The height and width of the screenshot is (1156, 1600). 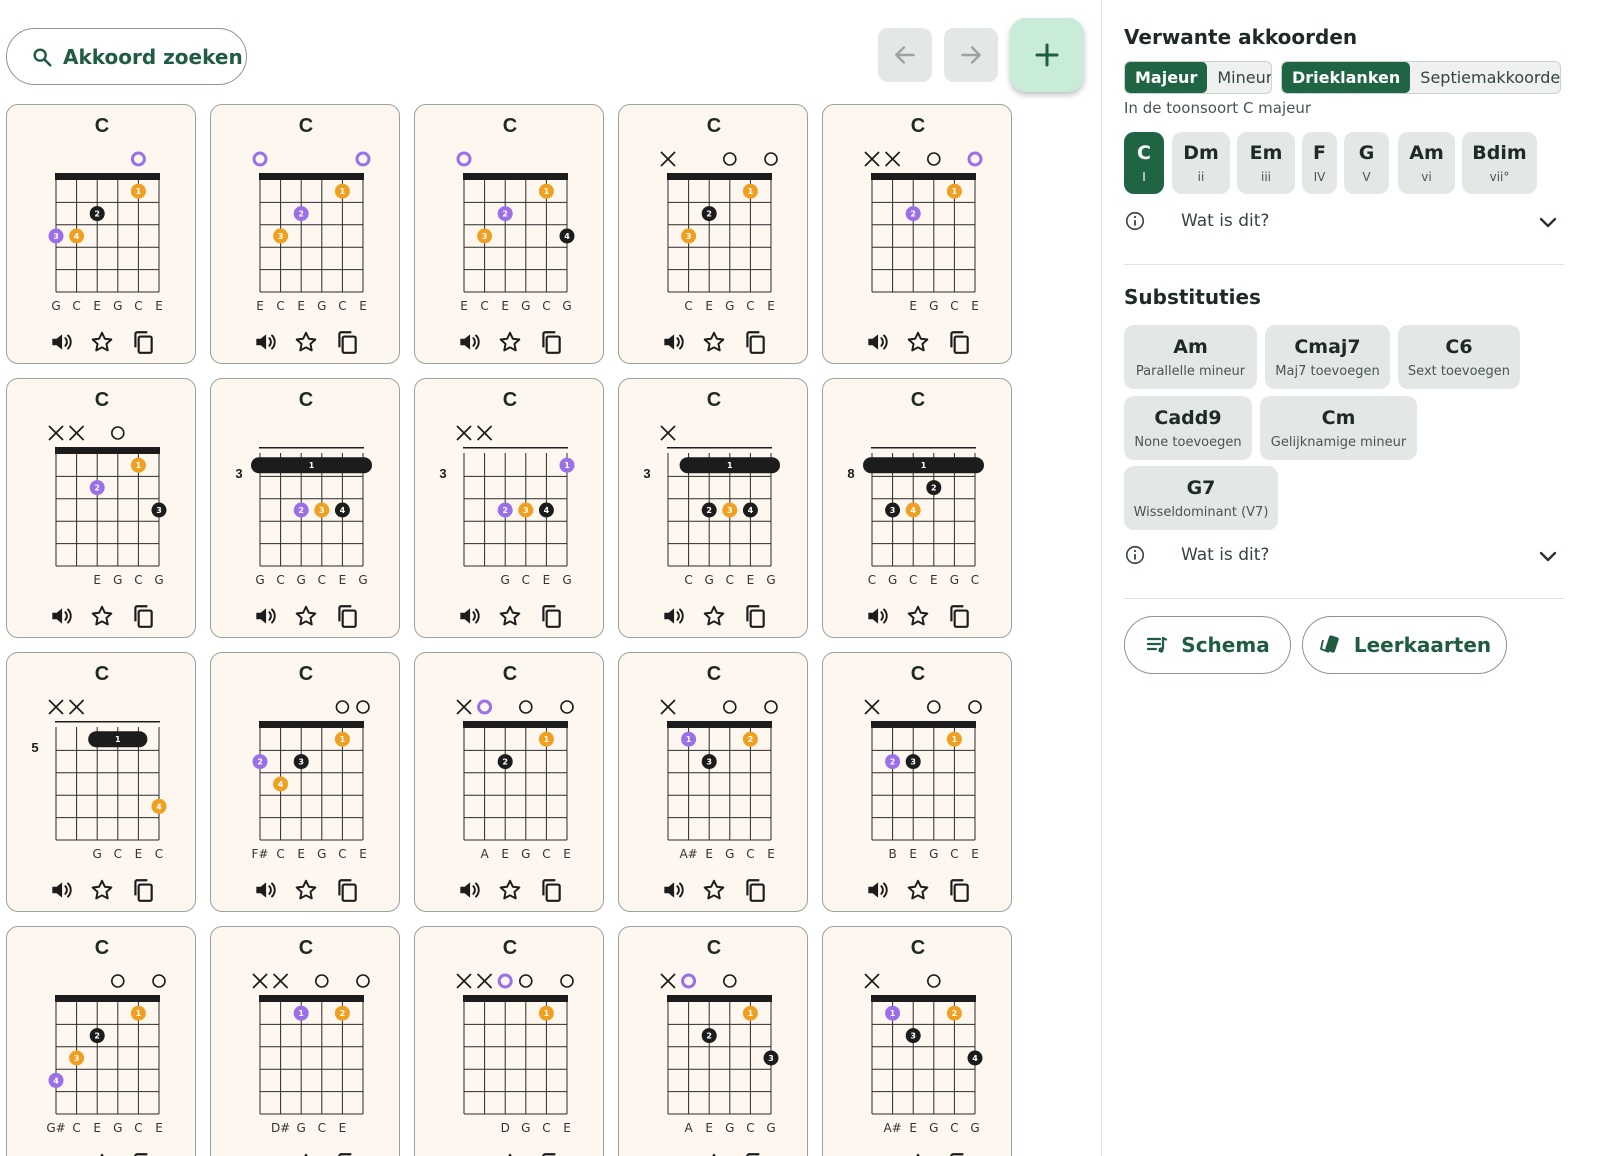 I want to click on substitution-chord: Cadd9 None toevoegen, so click(x=1188, y=428).